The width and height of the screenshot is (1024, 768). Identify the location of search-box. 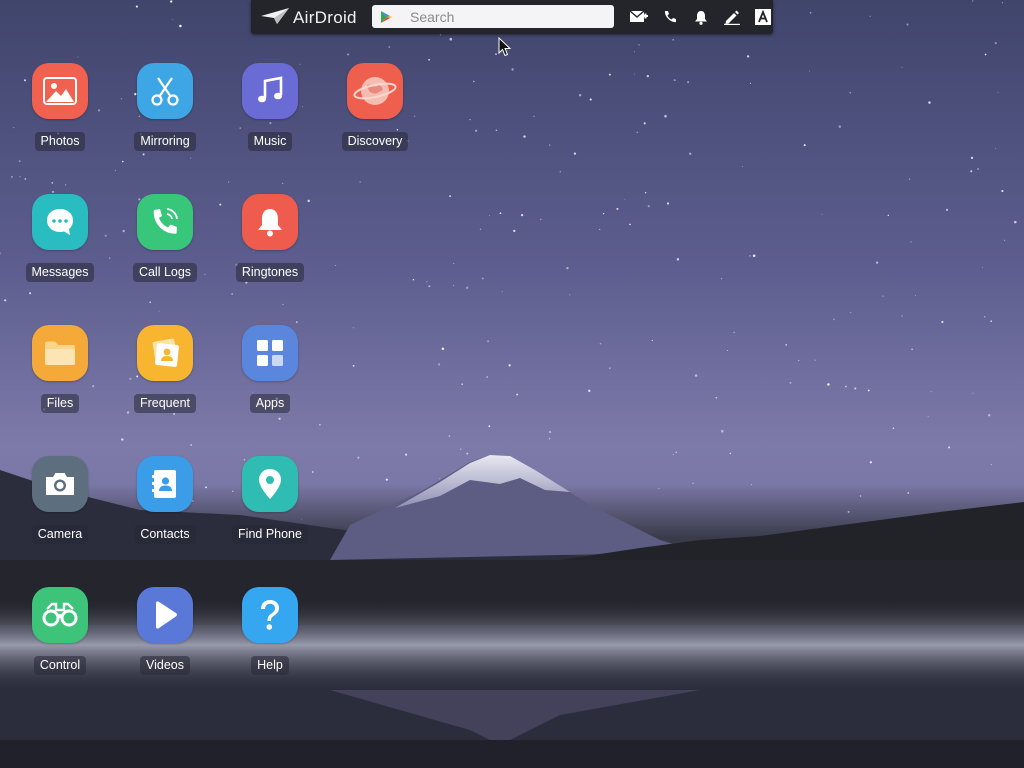
(493, 16).